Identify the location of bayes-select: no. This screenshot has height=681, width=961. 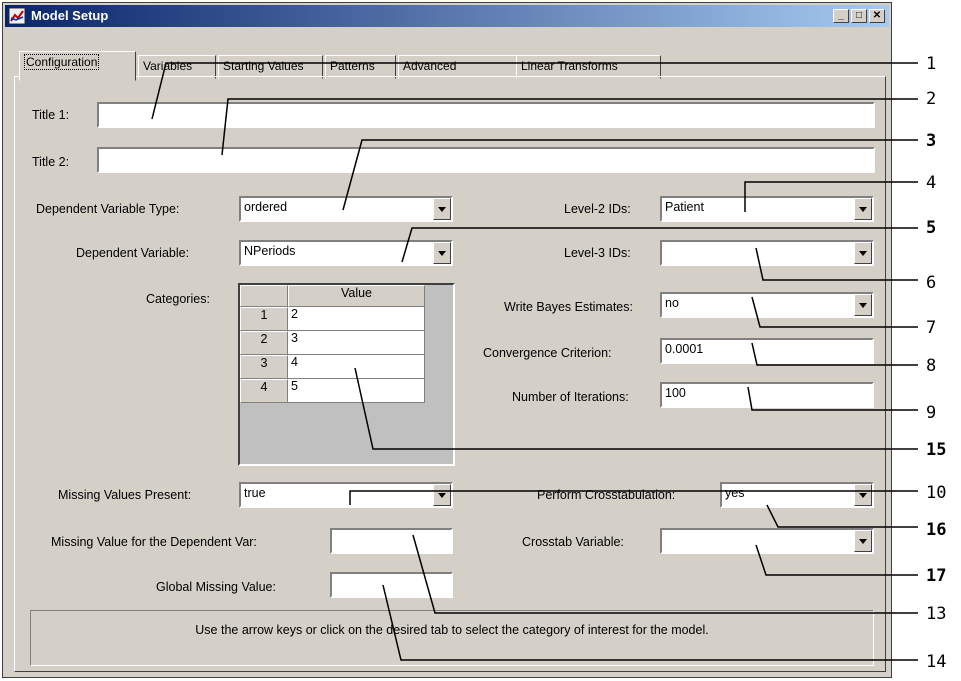
(767, 305).